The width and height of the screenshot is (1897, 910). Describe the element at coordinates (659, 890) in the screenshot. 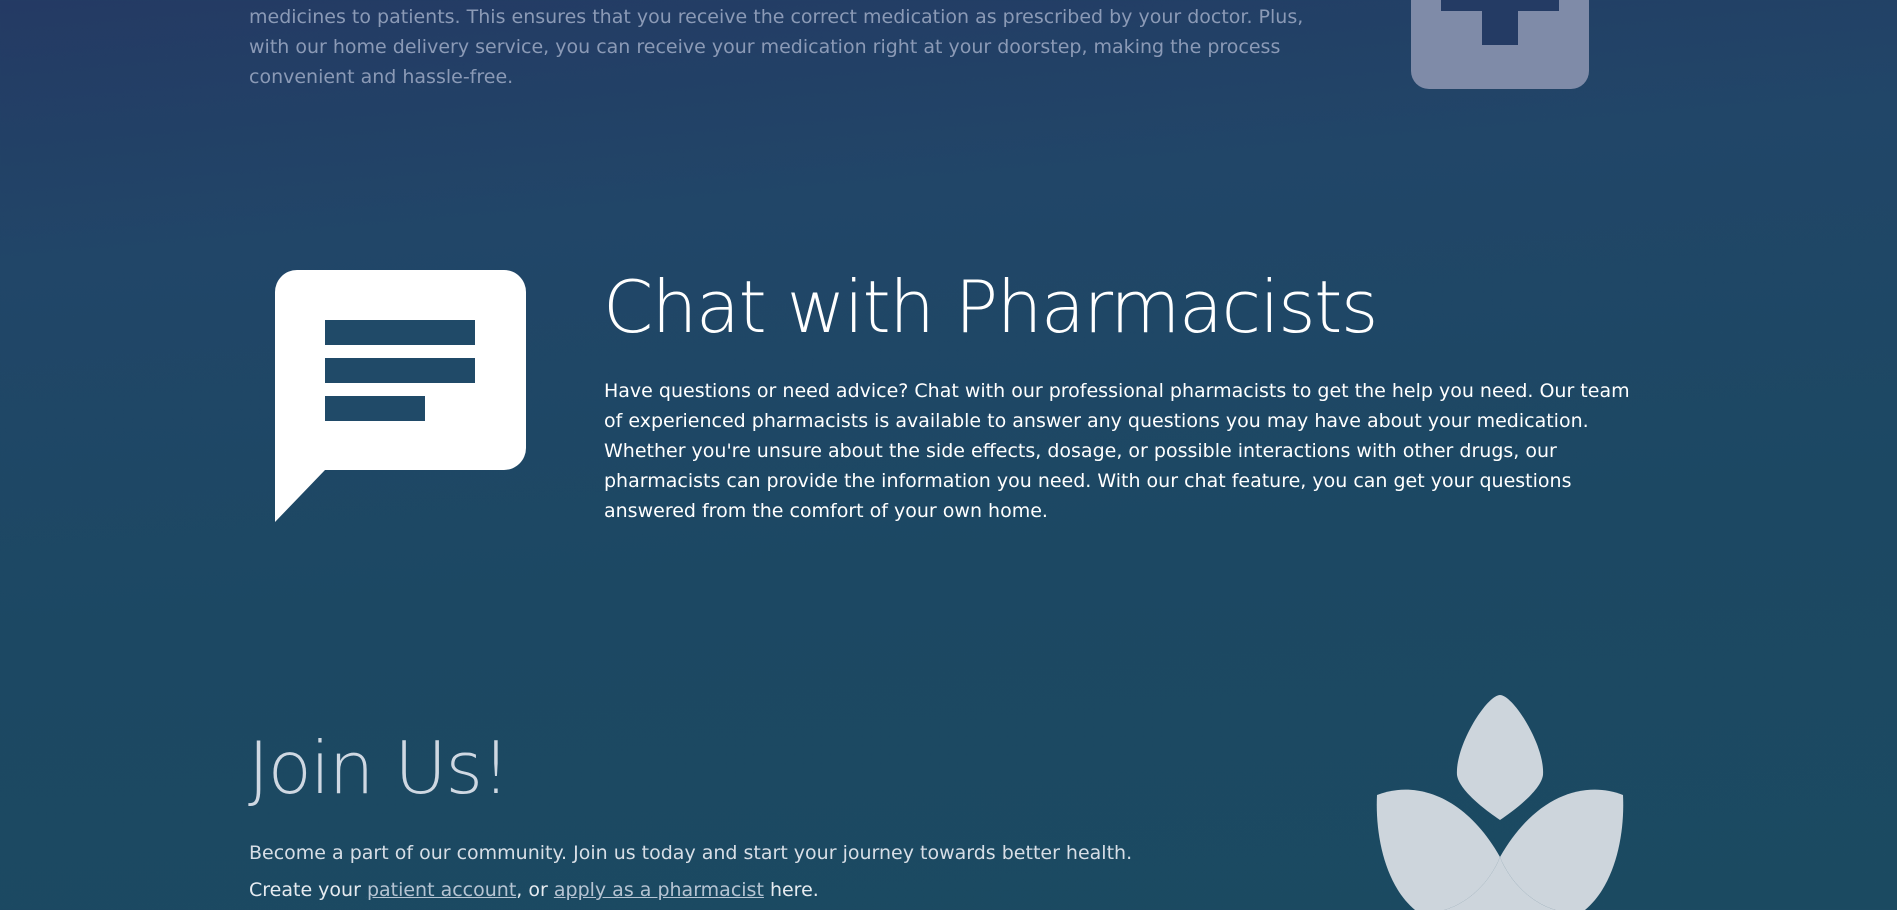

I see `apply-pharmacist-link: apply as a pharmacist` at that location.